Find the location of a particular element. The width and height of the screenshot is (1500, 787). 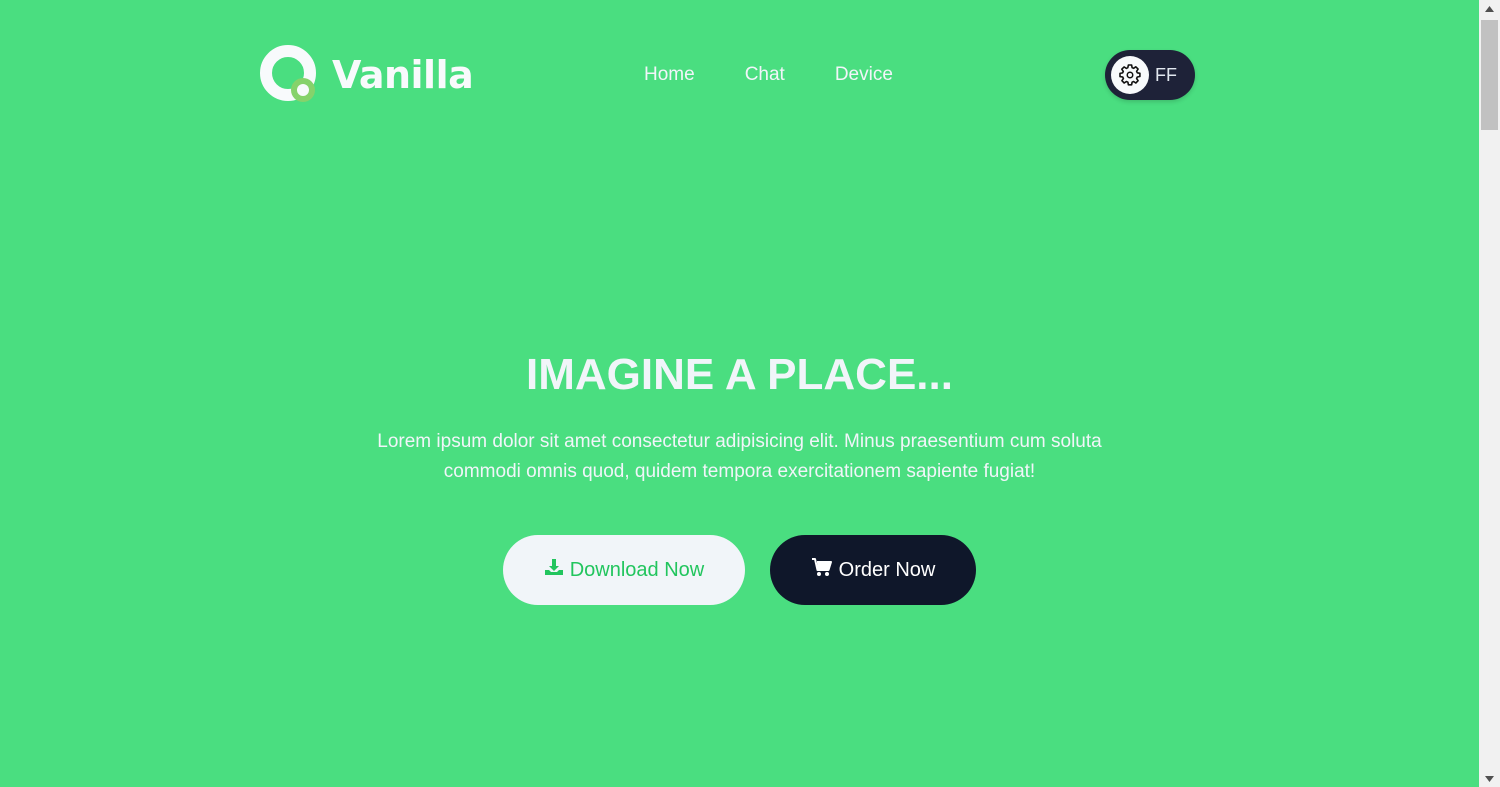

download-button: Download Now is located at coordinates (624, 570).